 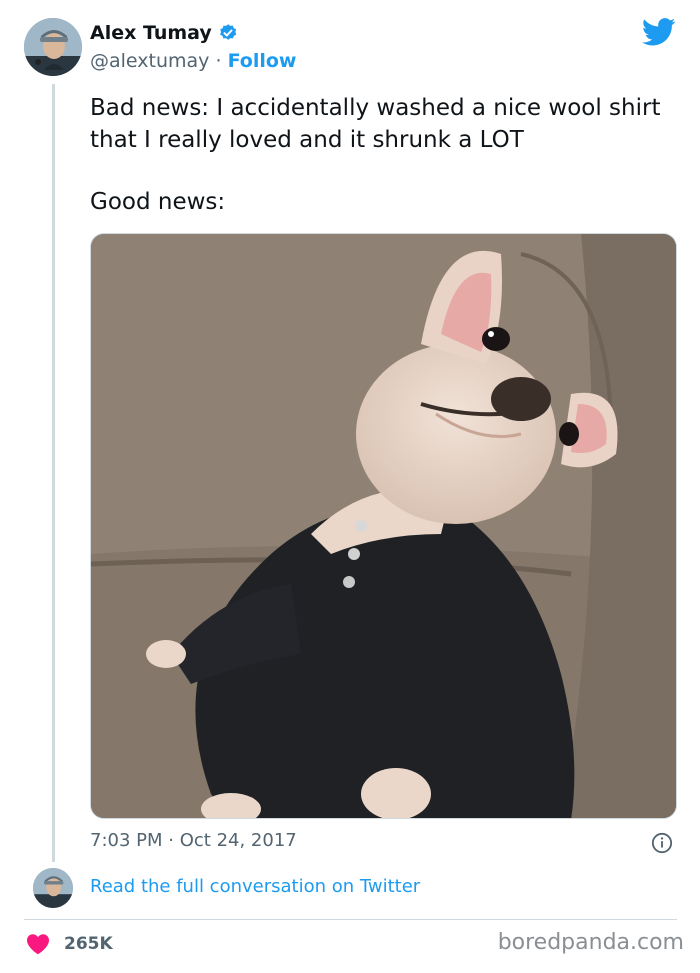 I want to click on author-avatar, so click(x=53, y=47).